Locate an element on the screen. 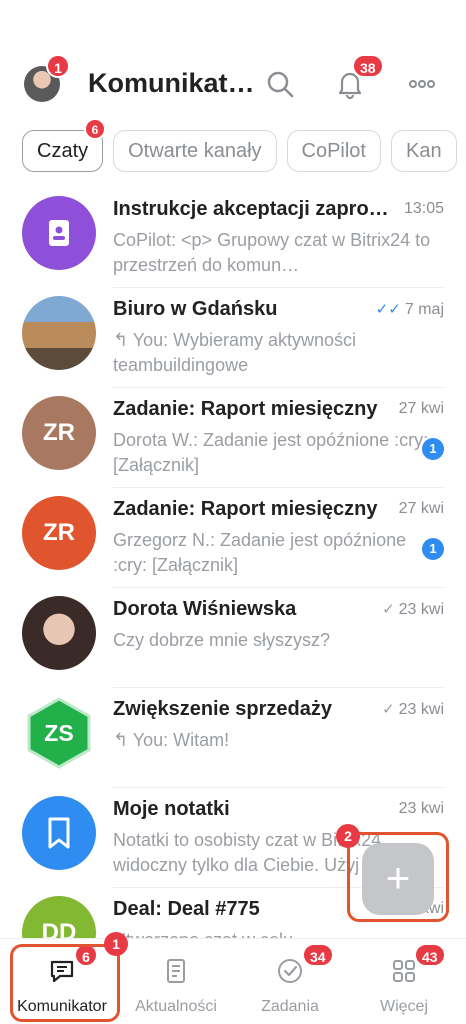  notifications-badge: 38 is located at coordinates (368, 66).